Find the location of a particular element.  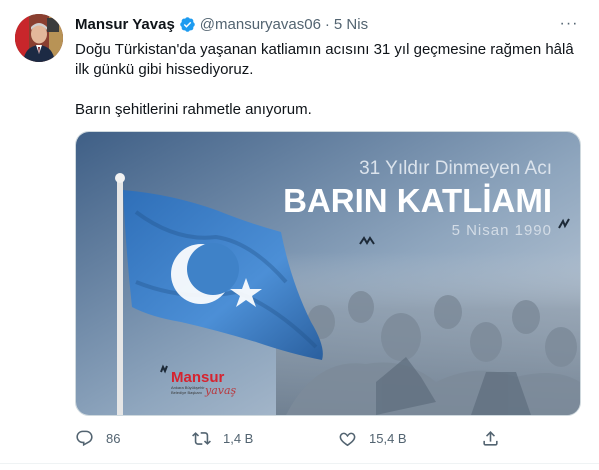

logo-caption-2: Belediye Başkanı is located at coordinates (186, 392).